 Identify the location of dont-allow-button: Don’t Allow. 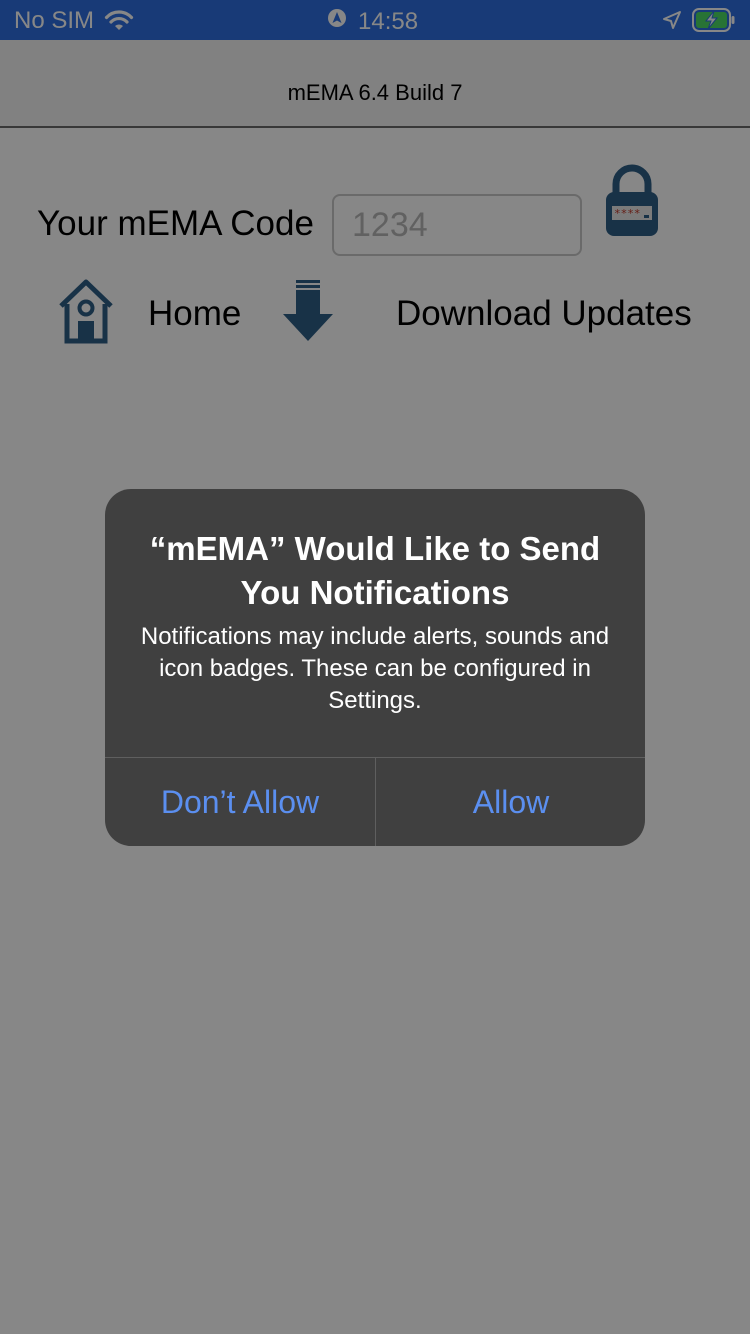
(240, 802).